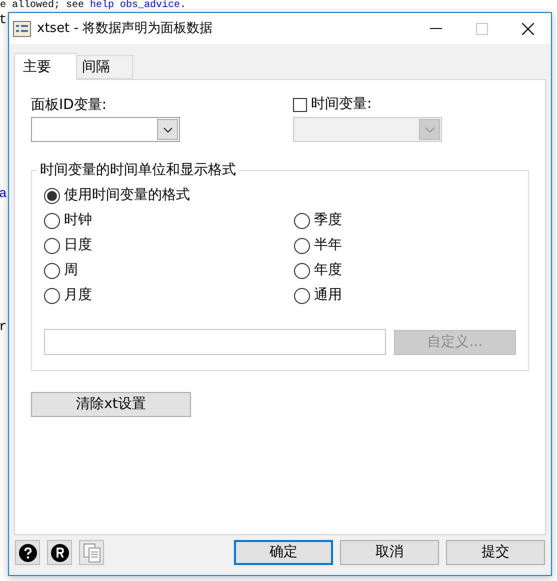 Image resolution: width=557 pixels, height=581 pixels. What do you see at coordinates (318, 220) in the screenshot?
I see `radio-option: 季度` at bounding box center [318, 220].